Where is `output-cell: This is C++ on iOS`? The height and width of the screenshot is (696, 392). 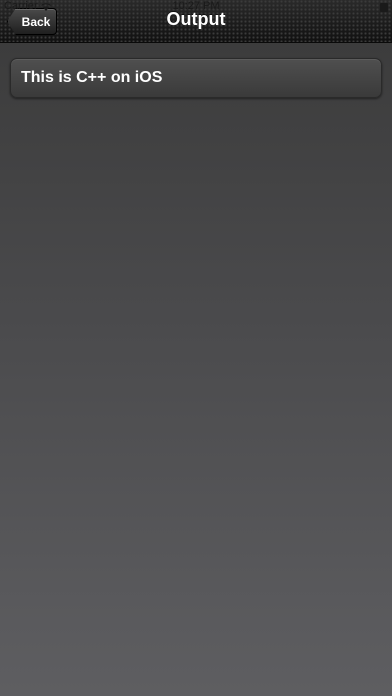 output-cell: This is C++ on iOS is located at coordinates (196, 78).